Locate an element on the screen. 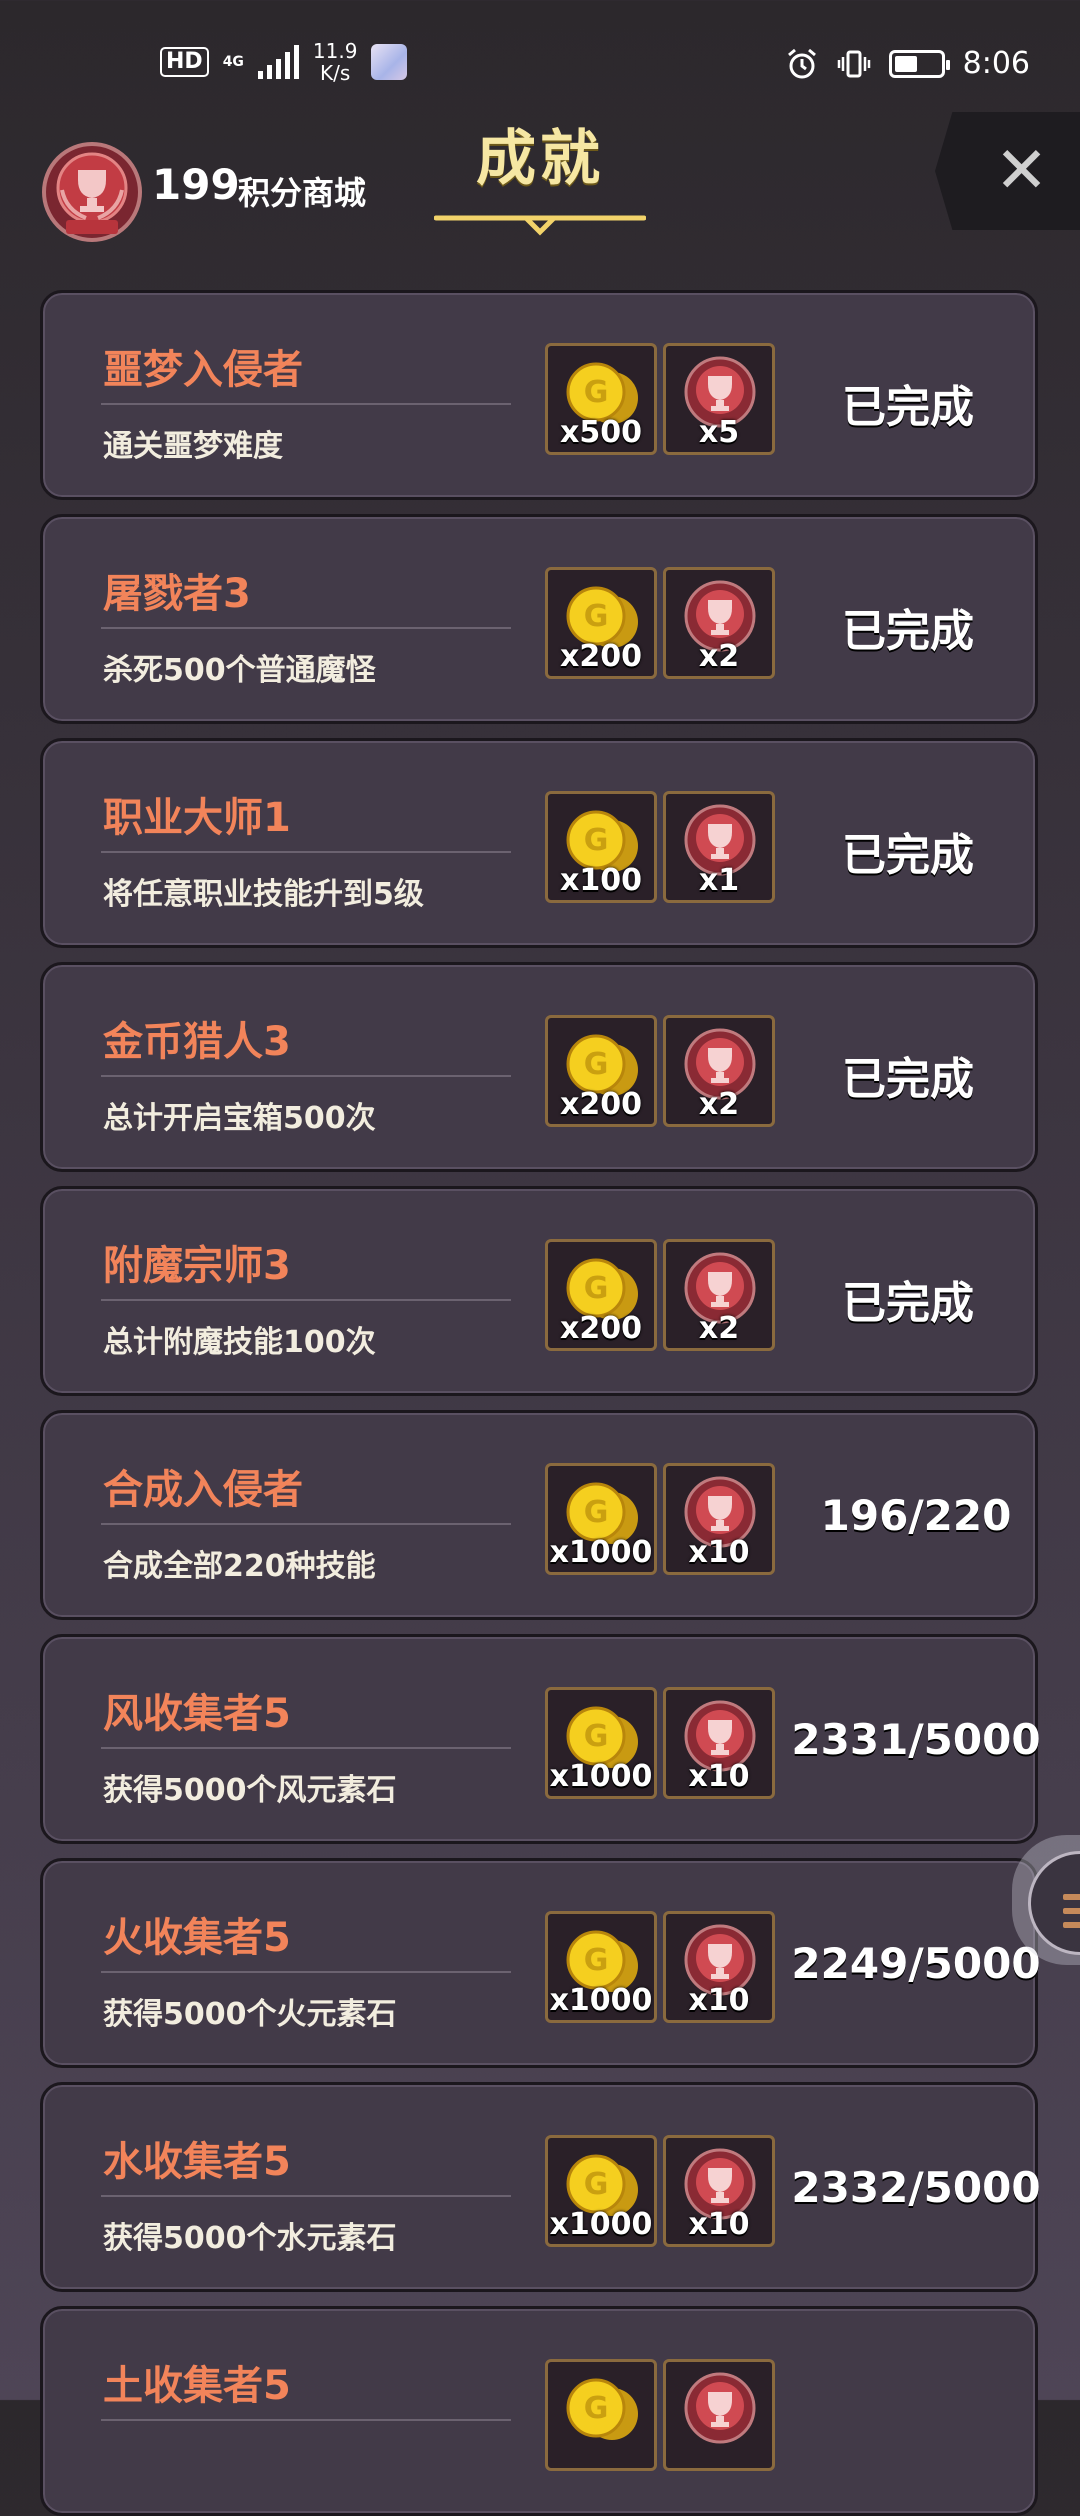 This screenshot has height=2516, width=1080. network-type: 4G is located at coordinates (233, 62).